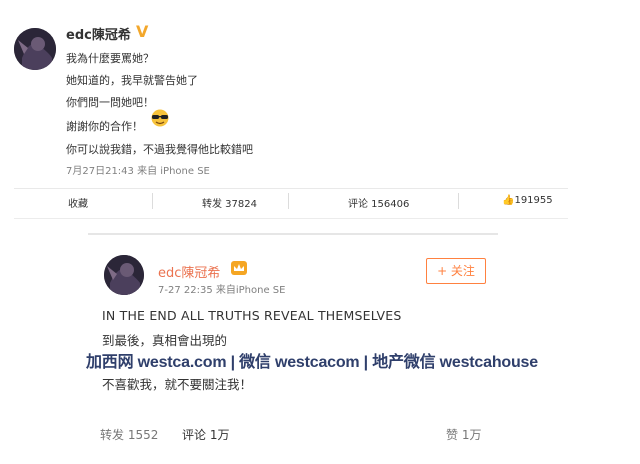 This screenshot has width=640, height=464. I want to click on repost-button: 转发 1552, so click(129, 434).